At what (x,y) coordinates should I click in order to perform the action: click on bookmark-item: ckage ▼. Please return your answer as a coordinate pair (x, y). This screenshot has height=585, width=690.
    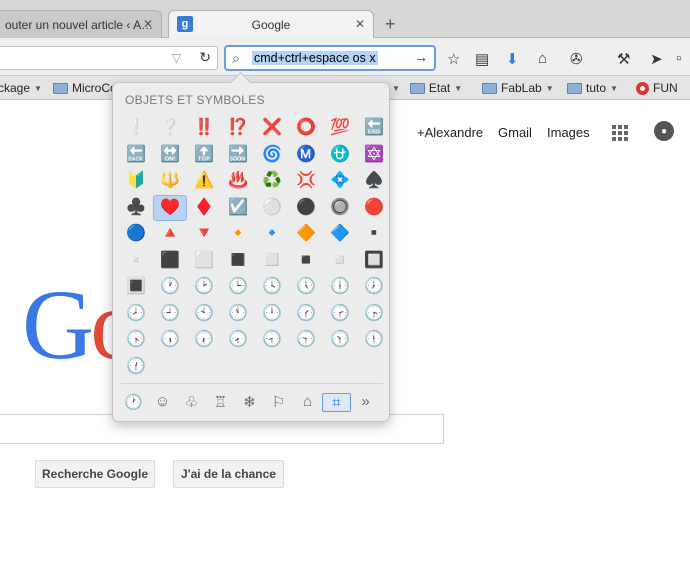
    Looking at the image, I should click on (21, 88).